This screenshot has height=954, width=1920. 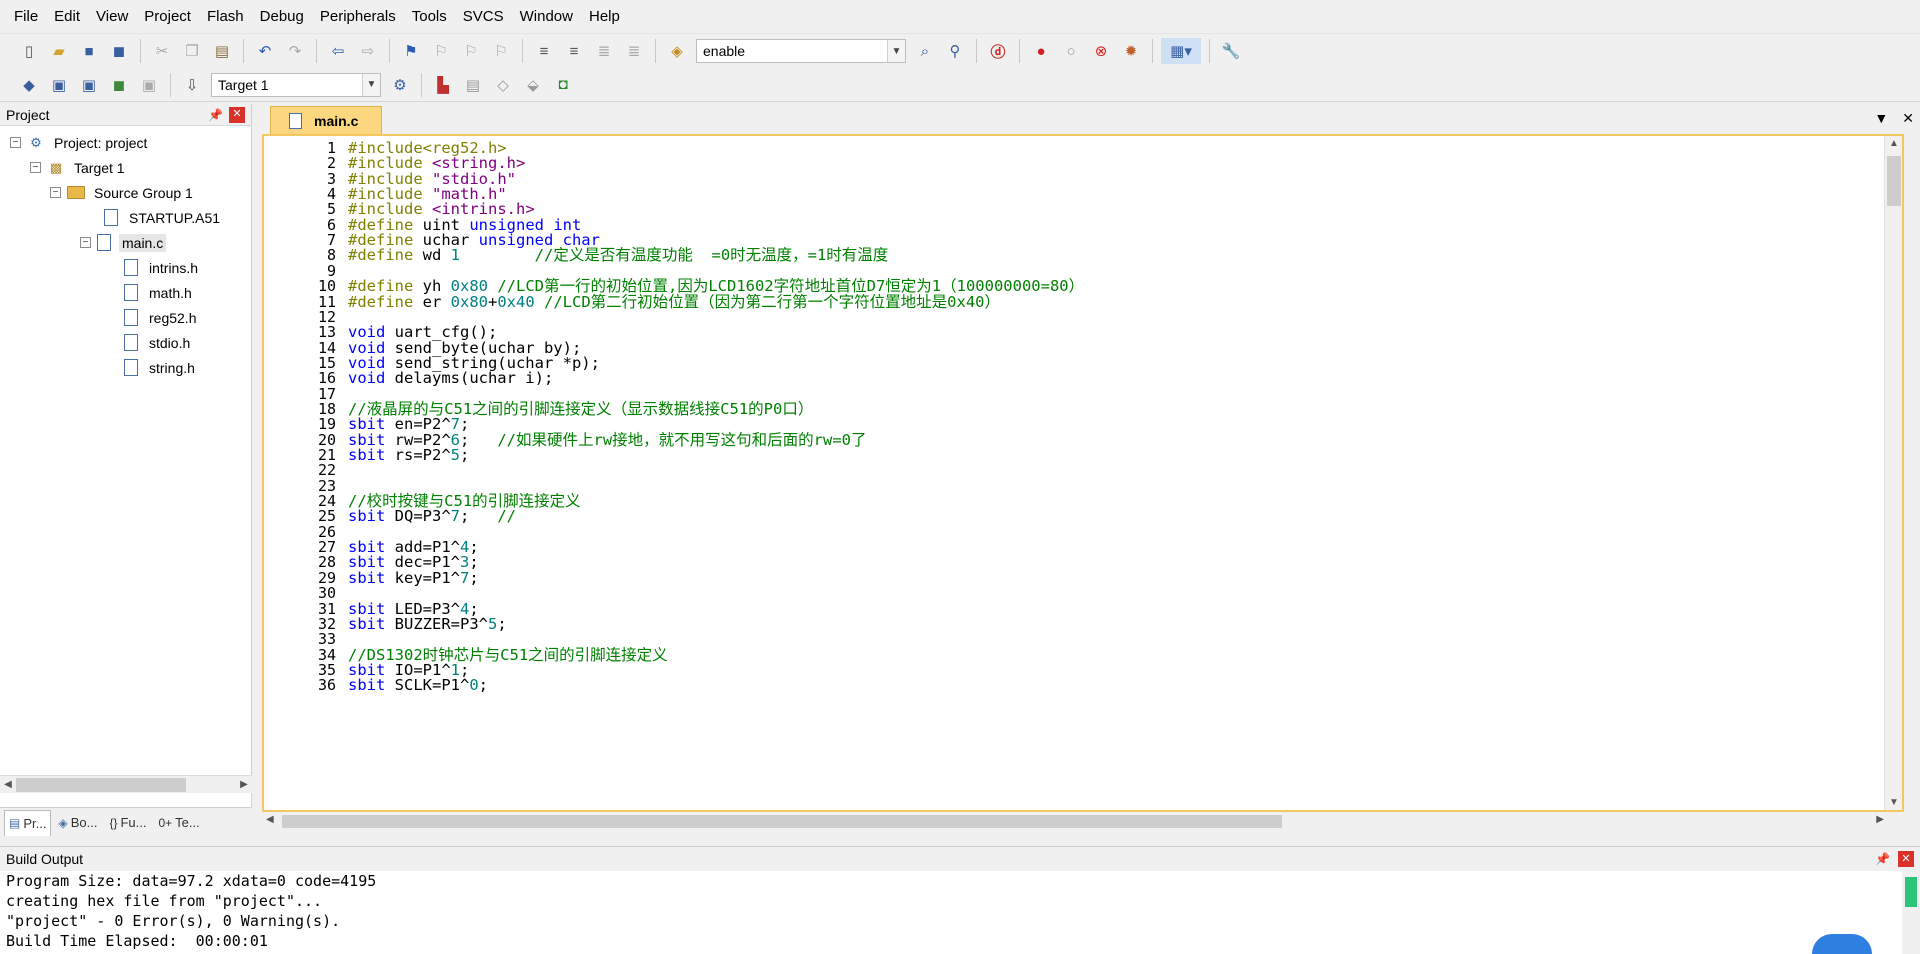 I want to click on pin-icon: 📌, so click(x=1882, y=859).